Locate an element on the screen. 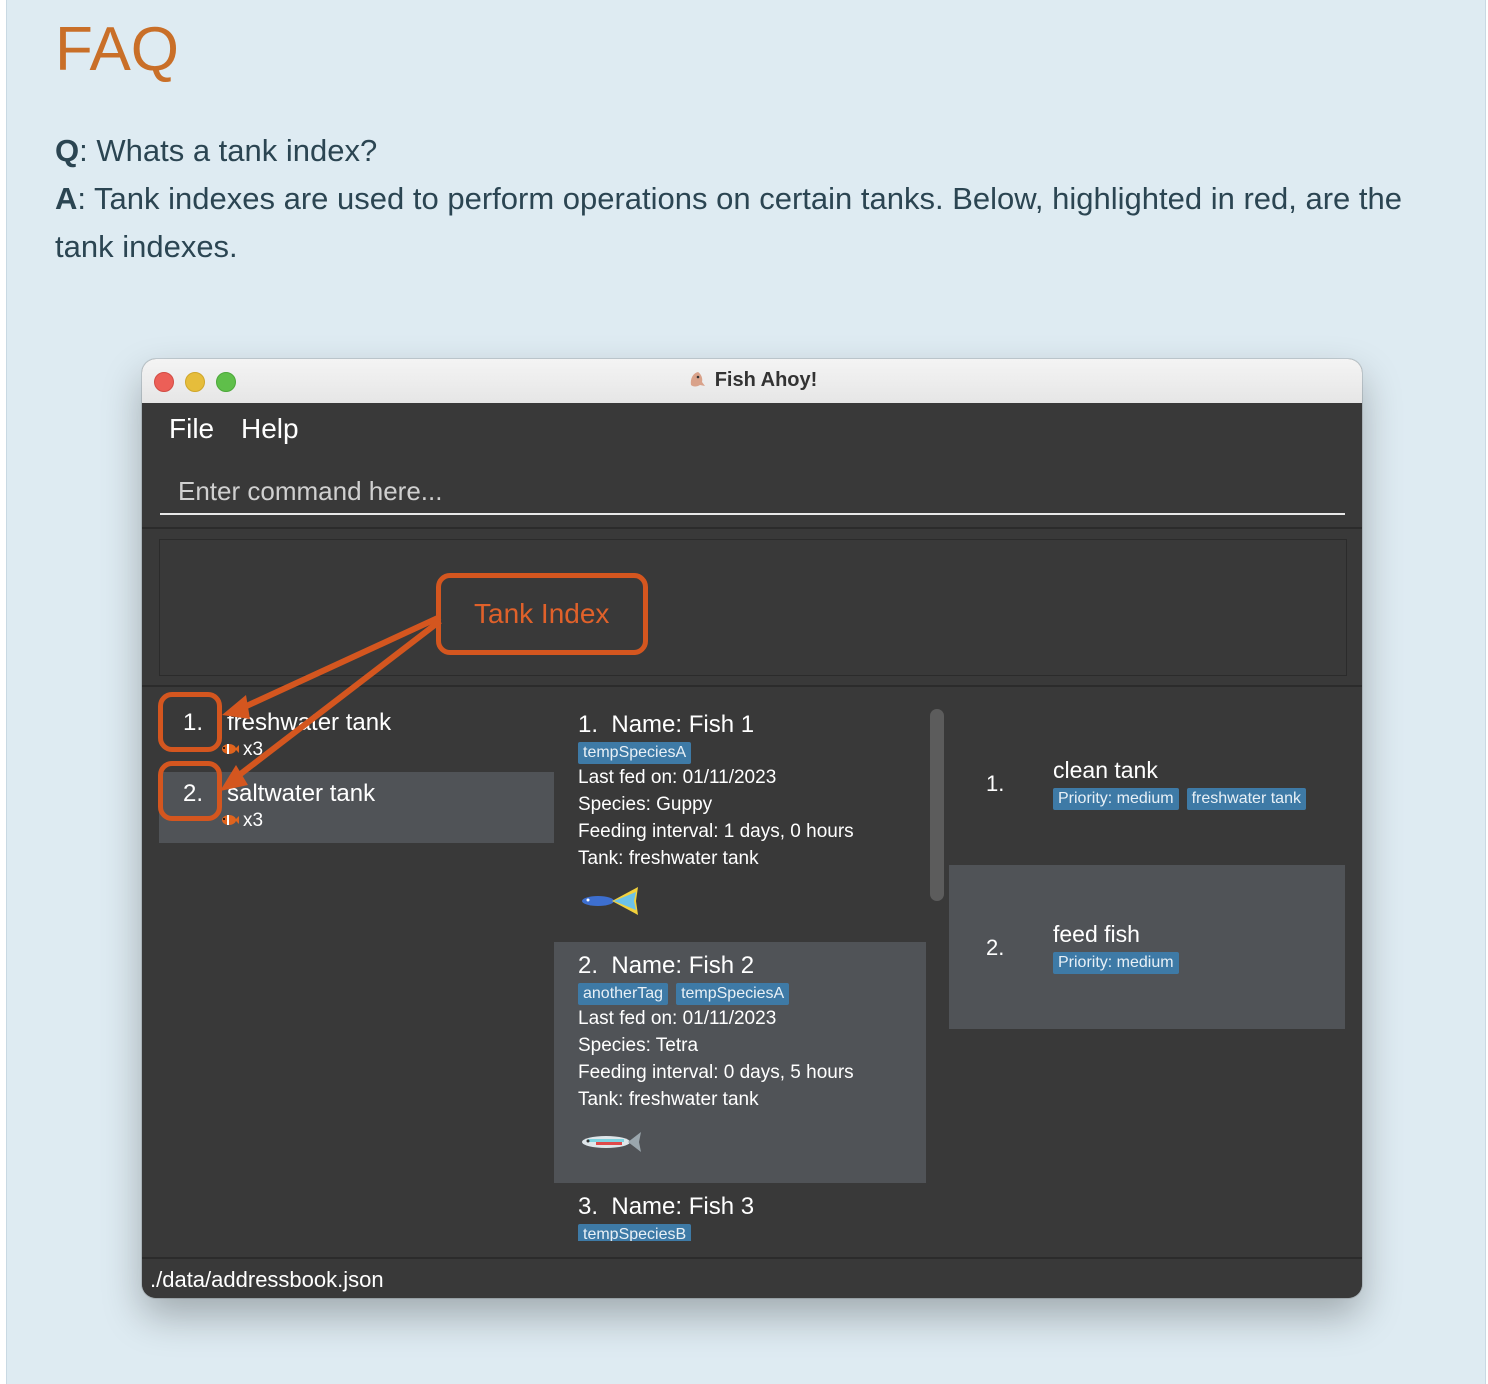  fish-feeding-interval: Feeding interval: 0 days, 5 hours is located at coordinates (716, 1072).